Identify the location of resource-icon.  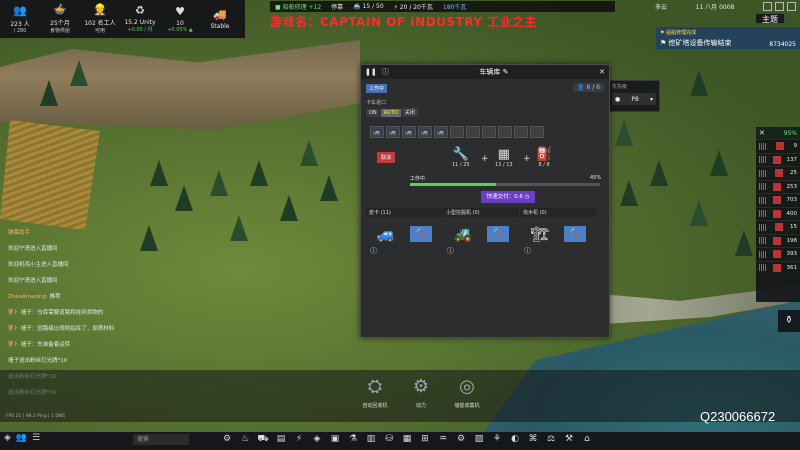
(776, 200).